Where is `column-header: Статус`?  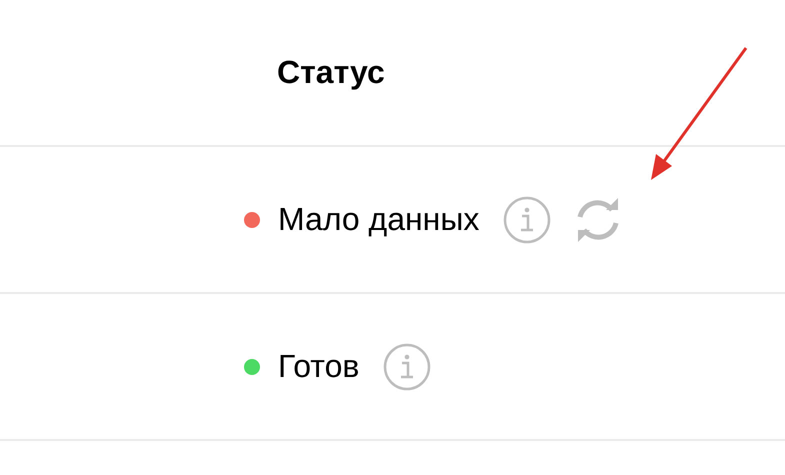
column-header: Статус is located at coordinates (331, 72).